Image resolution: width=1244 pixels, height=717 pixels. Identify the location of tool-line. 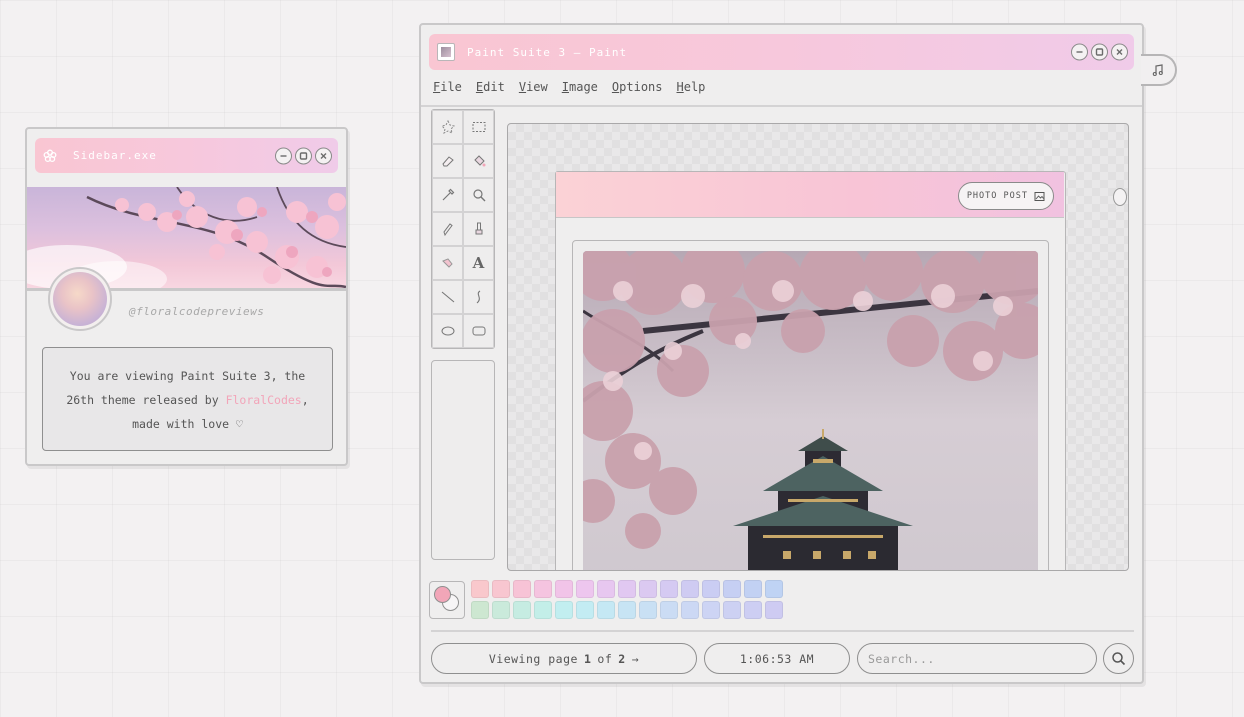
(447, 297).